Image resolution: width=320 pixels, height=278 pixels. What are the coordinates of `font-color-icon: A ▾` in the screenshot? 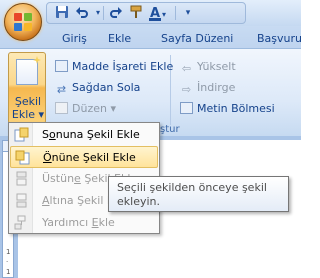 It's located at (159, 13).